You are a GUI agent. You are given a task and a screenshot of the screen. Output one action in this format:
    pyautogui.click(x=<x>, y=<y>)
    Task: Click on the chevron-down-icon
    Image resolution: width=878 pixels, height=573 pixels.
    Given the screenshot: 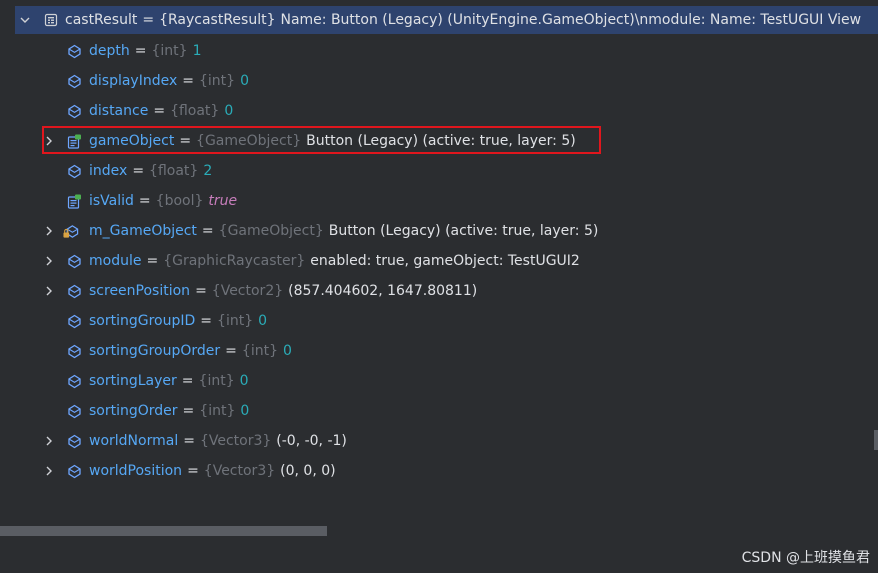 What is the action you would take?
    pyautogui.click(x=25, y=20)
    